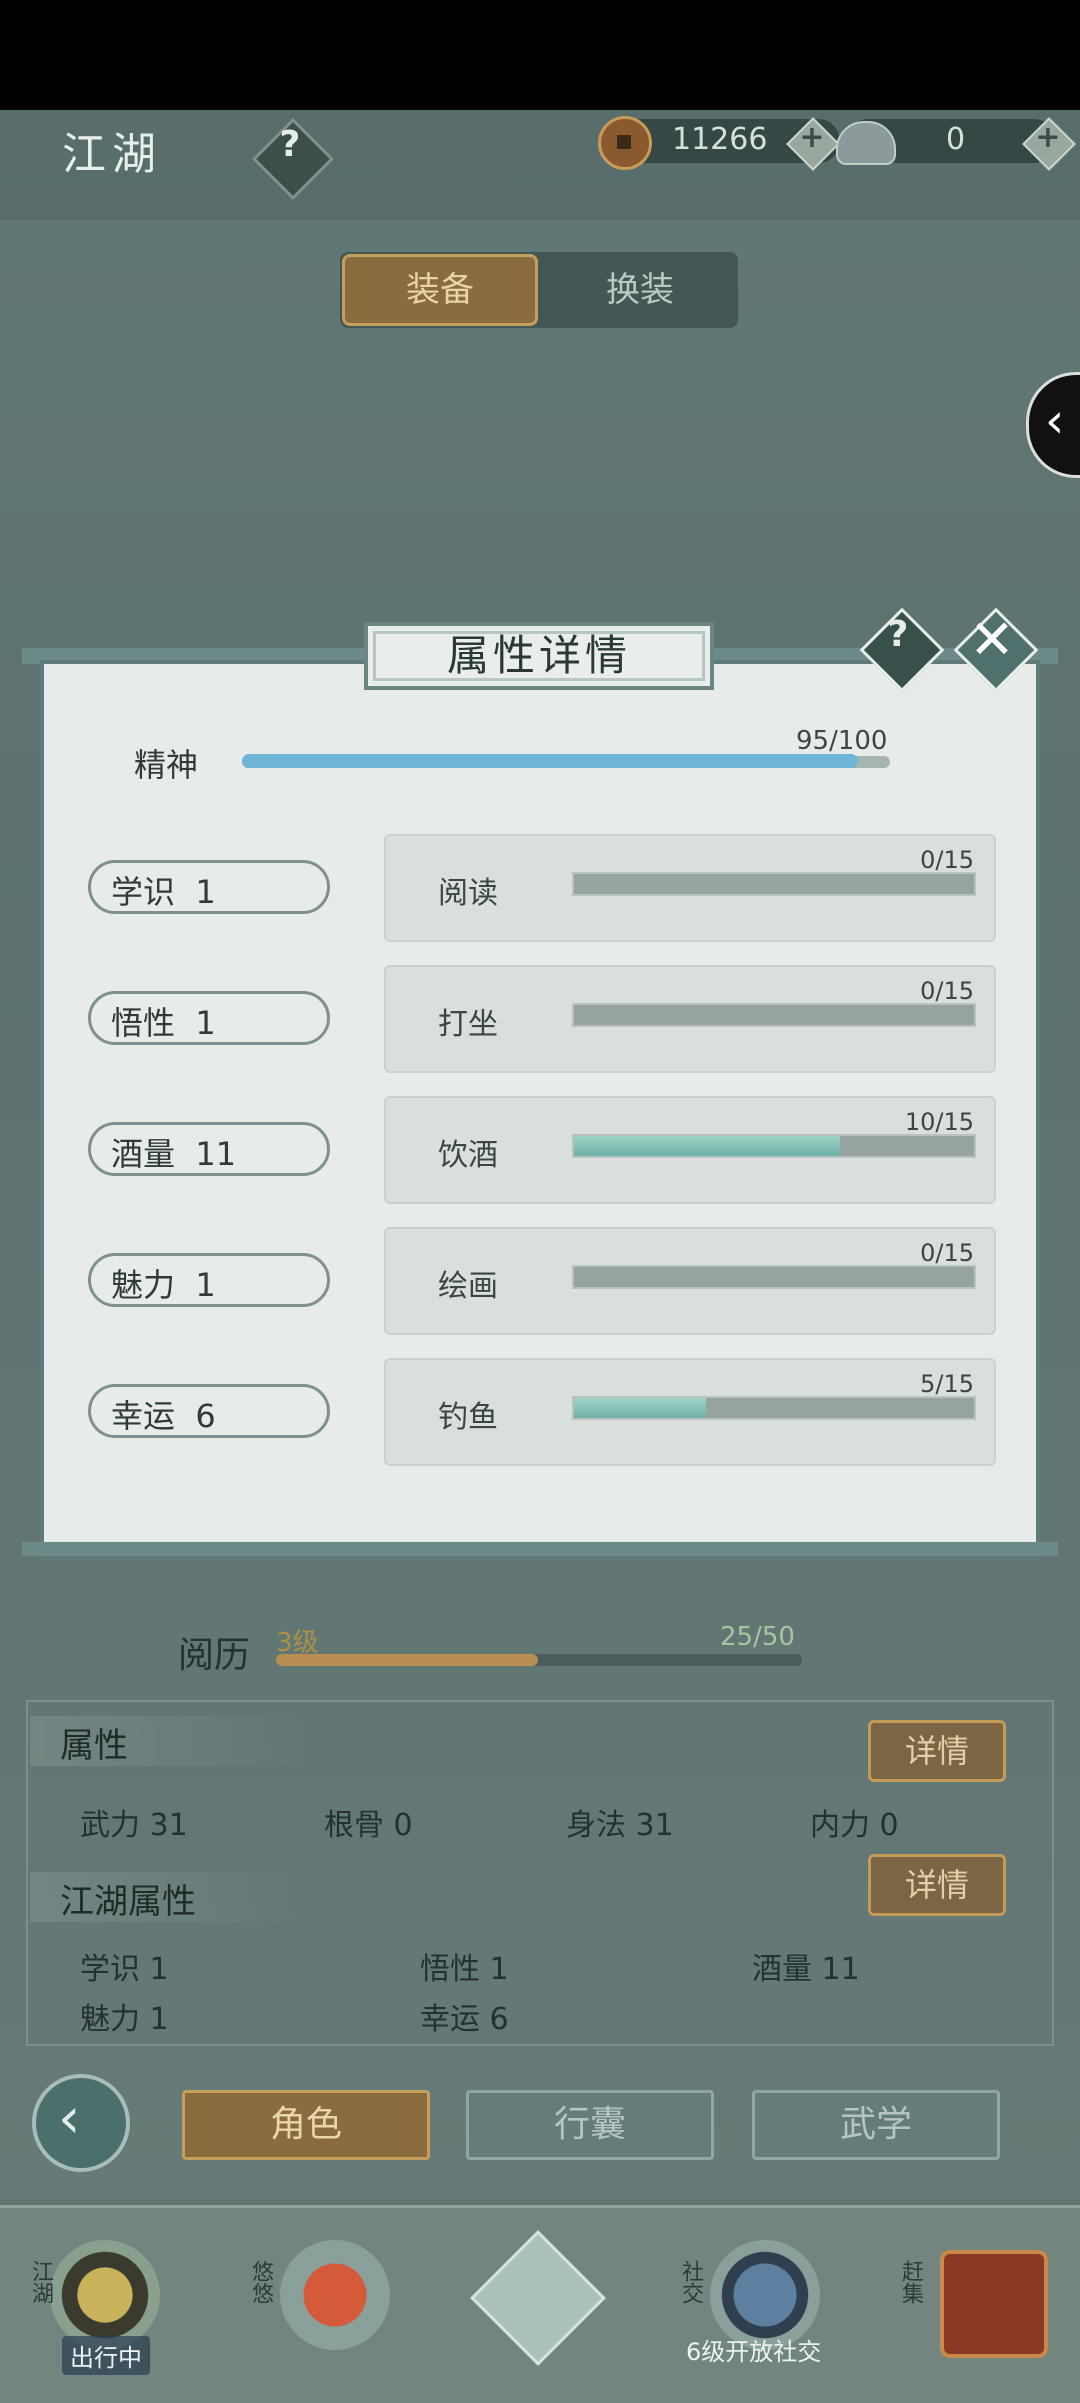 This screenshot has width=1080, height=2403. I want to click on skill-name: 饮酒, so click(468, 1155).